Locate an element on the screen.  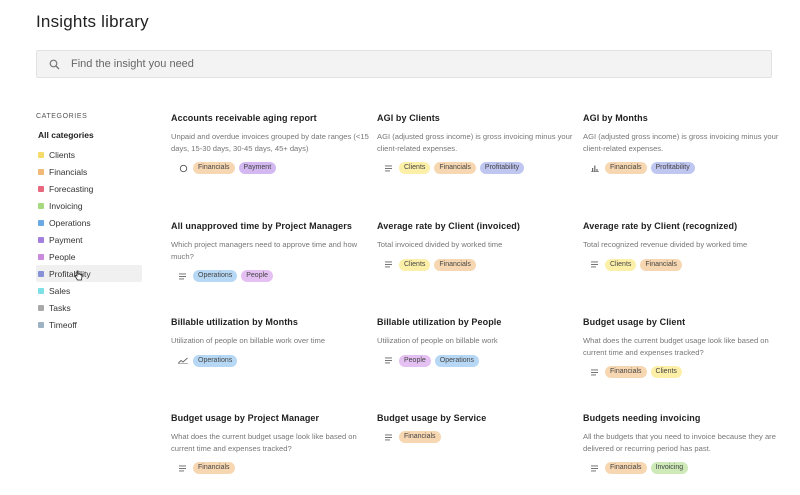
search-icon is located at coordinates (54, 64).